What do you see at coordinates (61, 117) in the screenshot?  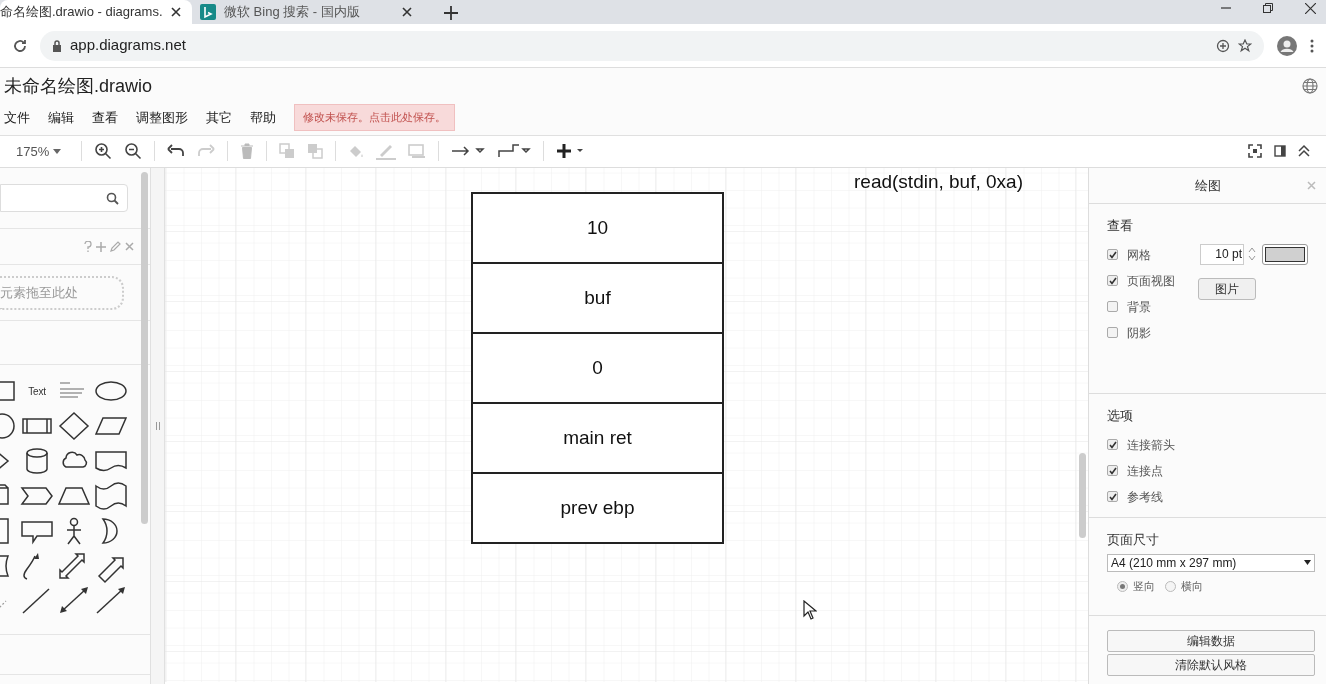 I see `menu-item: 编辑` at bounding box center [61, 117].